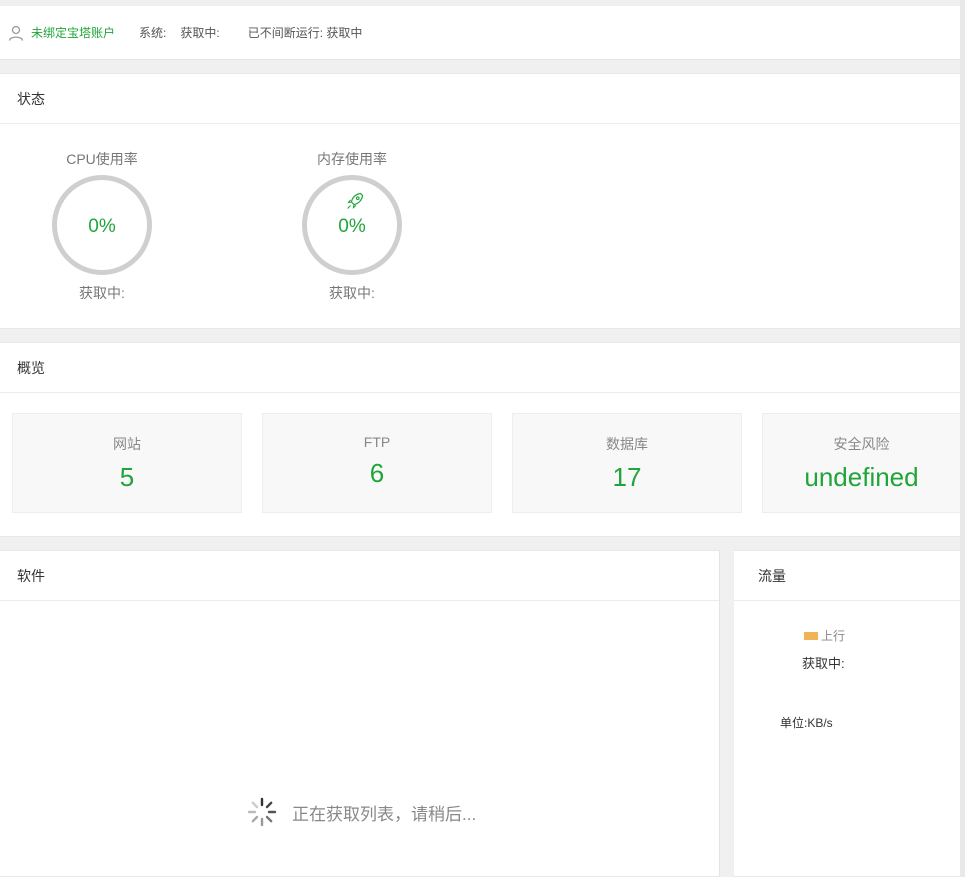  I want to click on traffic-status: 获取中:, so click(823, 663).